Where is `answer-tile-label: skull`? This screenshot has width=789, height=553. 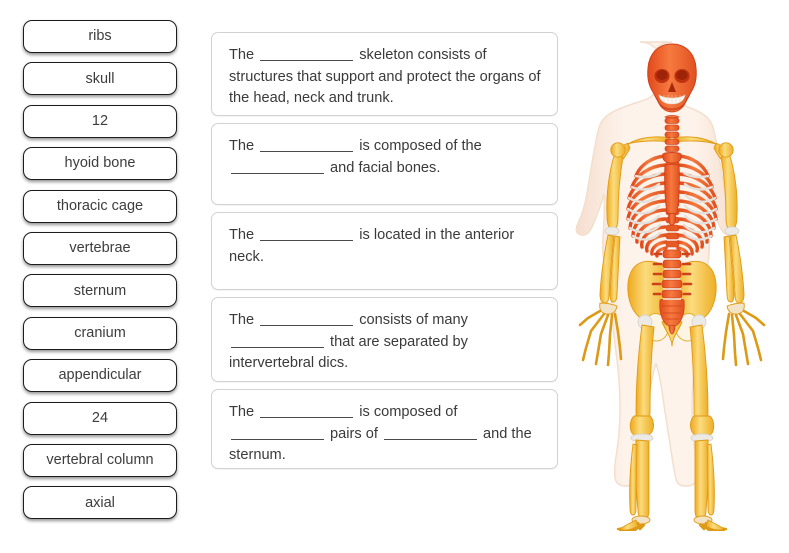 answer-tile-label: skull is located at coordinates (100, 78).